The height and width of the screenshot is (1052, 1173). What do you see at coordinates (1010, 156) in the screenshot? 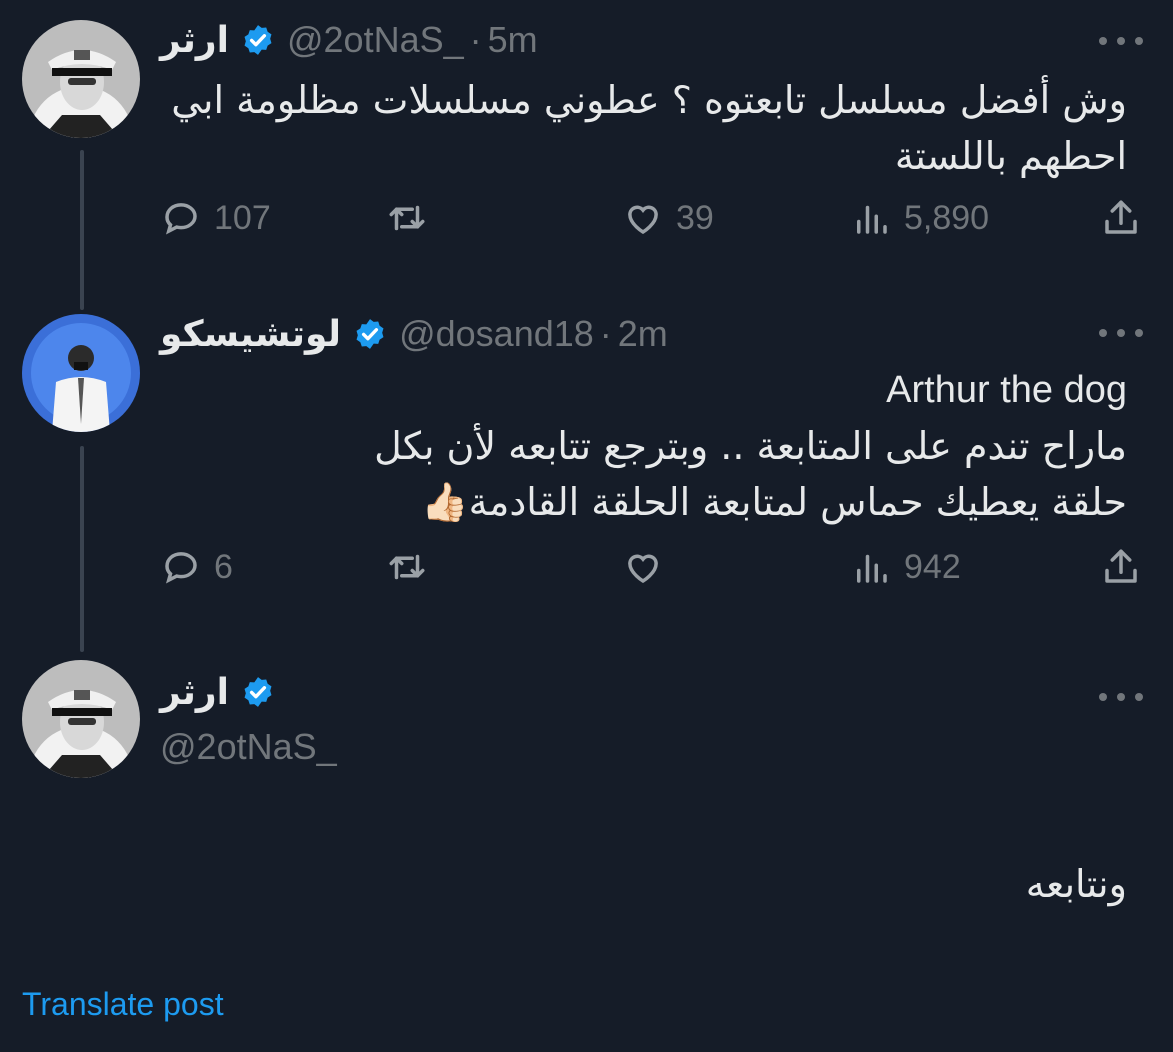
I see `tweet-text-line: احطهم باللستة` at bounding box center [1010, 156].